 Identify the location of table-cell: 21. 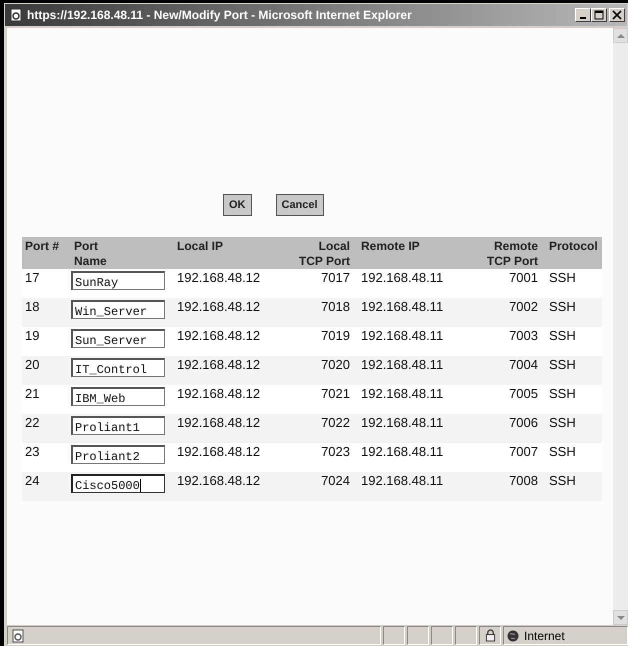
(46, 399).